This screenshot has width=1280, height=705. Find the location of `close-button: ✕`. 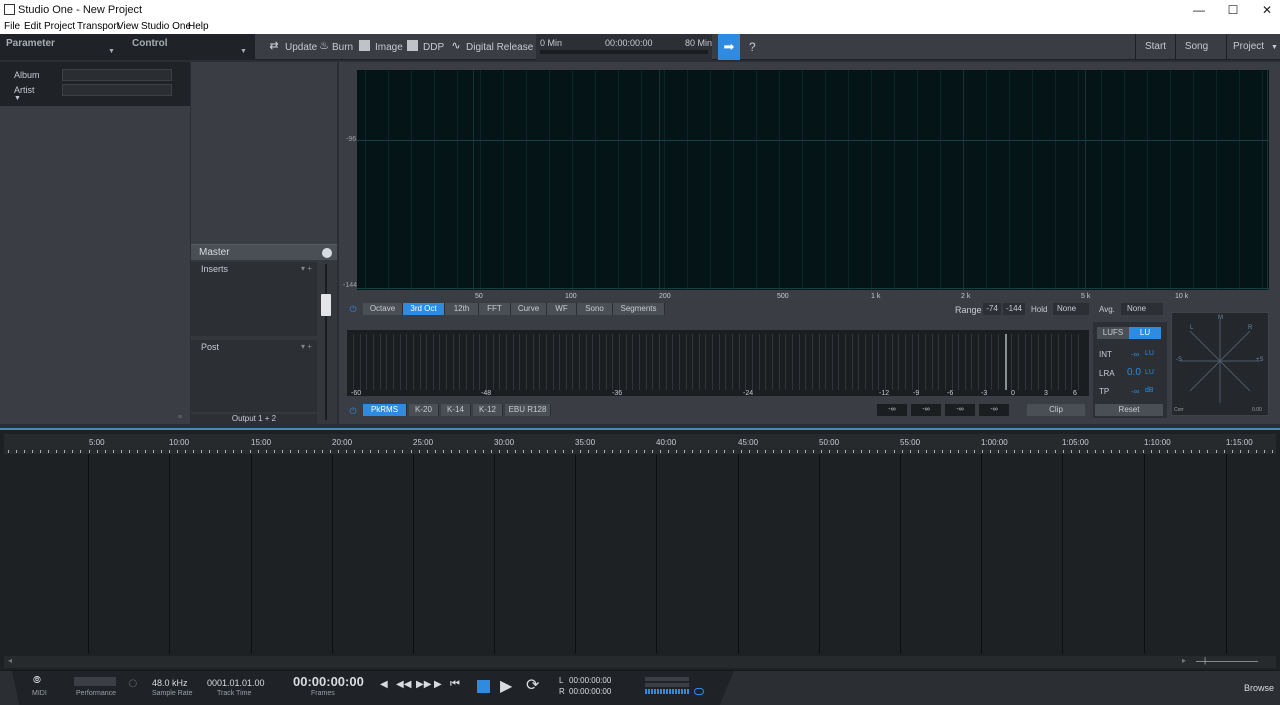

close-button: ✕ is located at coordinates (1267, 10).